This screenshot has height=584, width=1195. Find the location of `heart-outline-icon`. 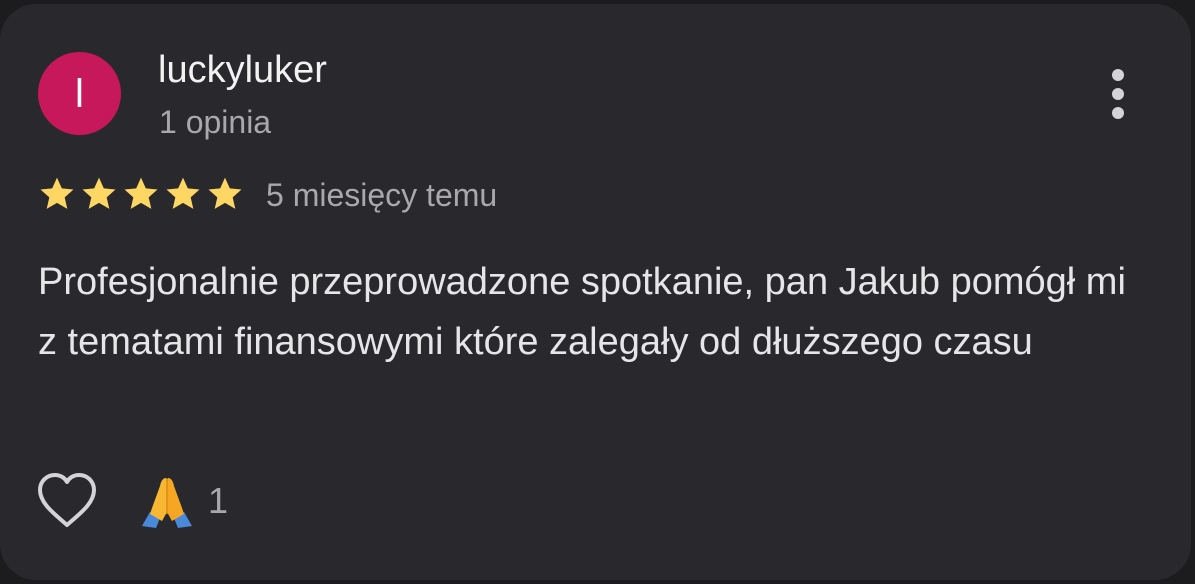

heart-outline-icon is located at coordinates (67, 500).